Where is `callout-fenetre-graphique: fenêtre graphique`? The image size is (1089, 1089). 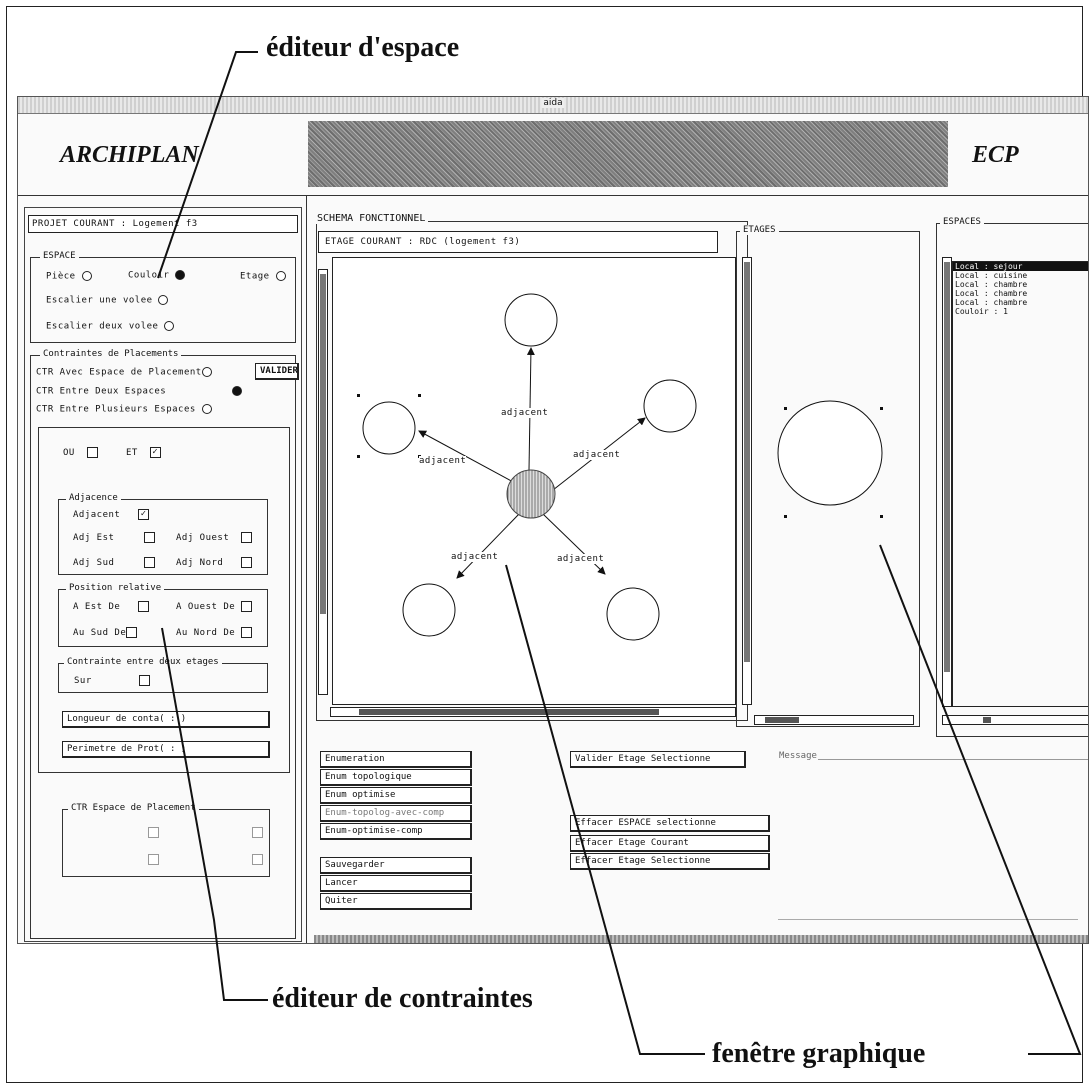 callout-fenetre-graphique: fenêtre graphique is located at coordinates (819, 1054).